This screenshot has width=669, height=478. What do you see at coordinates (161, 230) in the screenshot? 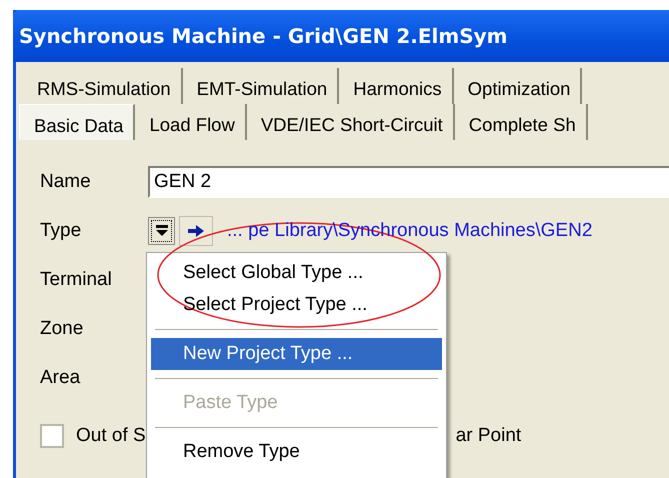
I see `dropdown-button` at bounding box center [161, 230].